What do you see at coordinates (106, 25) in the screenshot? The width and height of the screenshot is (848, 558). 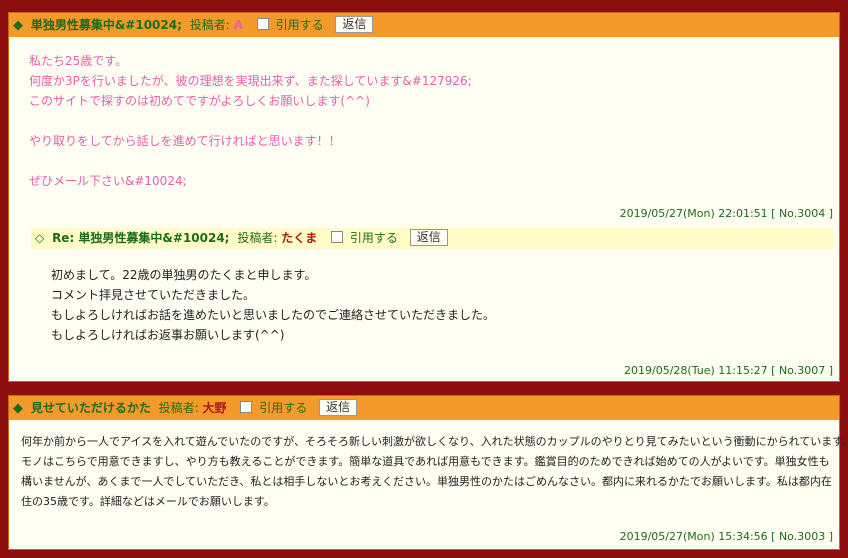 I see `post-title: 単独男性募集中&#10024;` at bounding box center [106, 25].